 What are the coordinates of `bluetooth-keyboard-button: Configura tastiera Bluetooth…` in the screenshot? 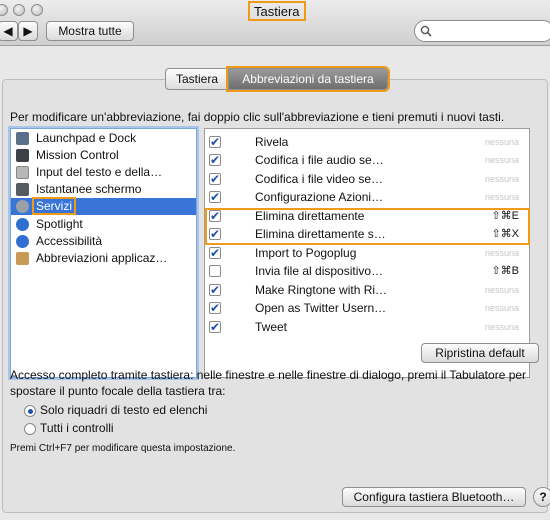 It's located at (434, 497).